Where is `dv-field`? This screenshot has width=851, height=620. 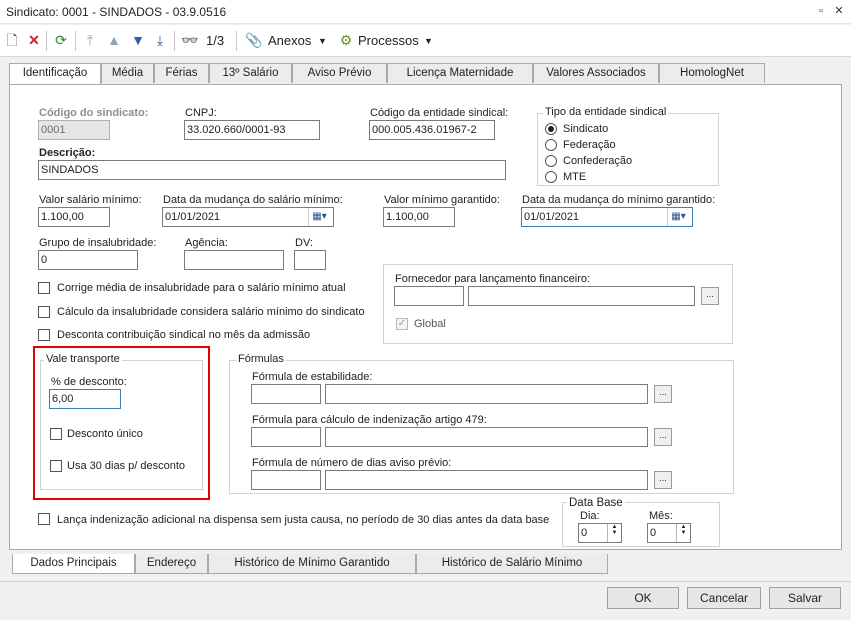
dv-field is located at coordinates (310, 260).